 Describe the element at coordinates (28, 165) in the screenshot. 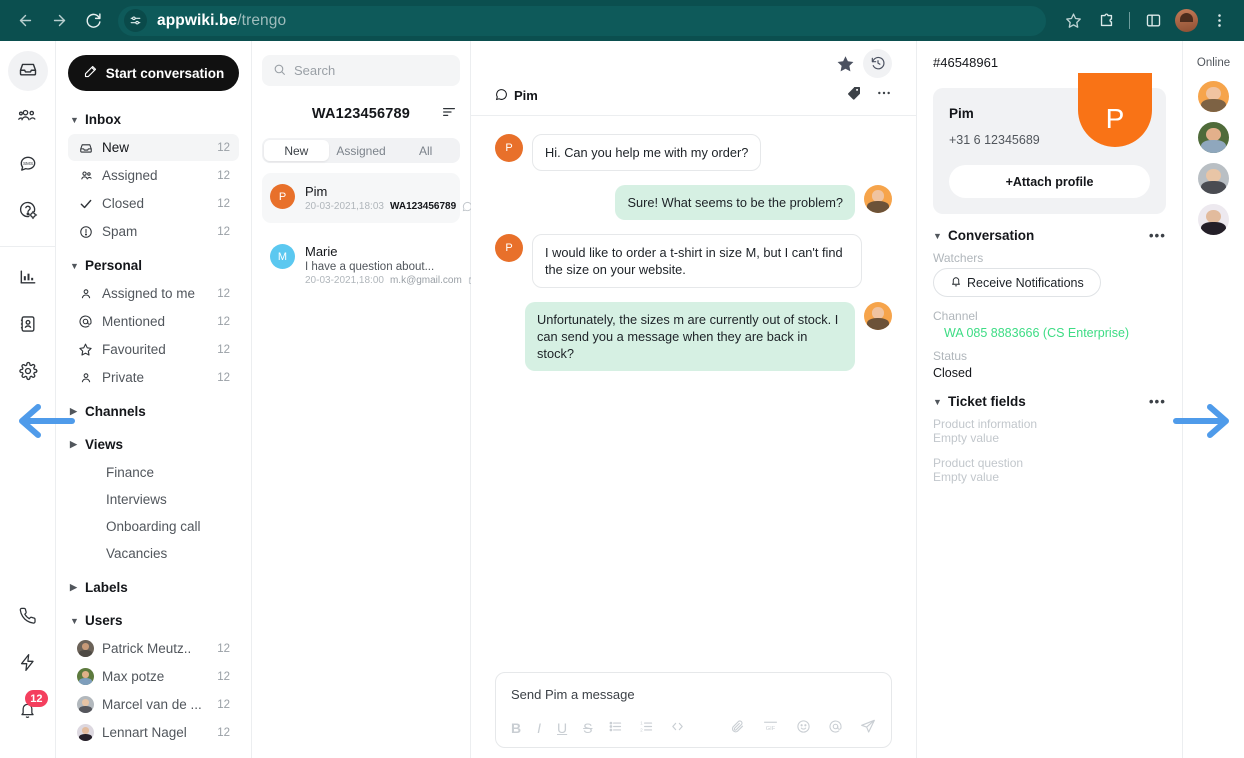

I see `rail-item-sms: SMS` at that location.